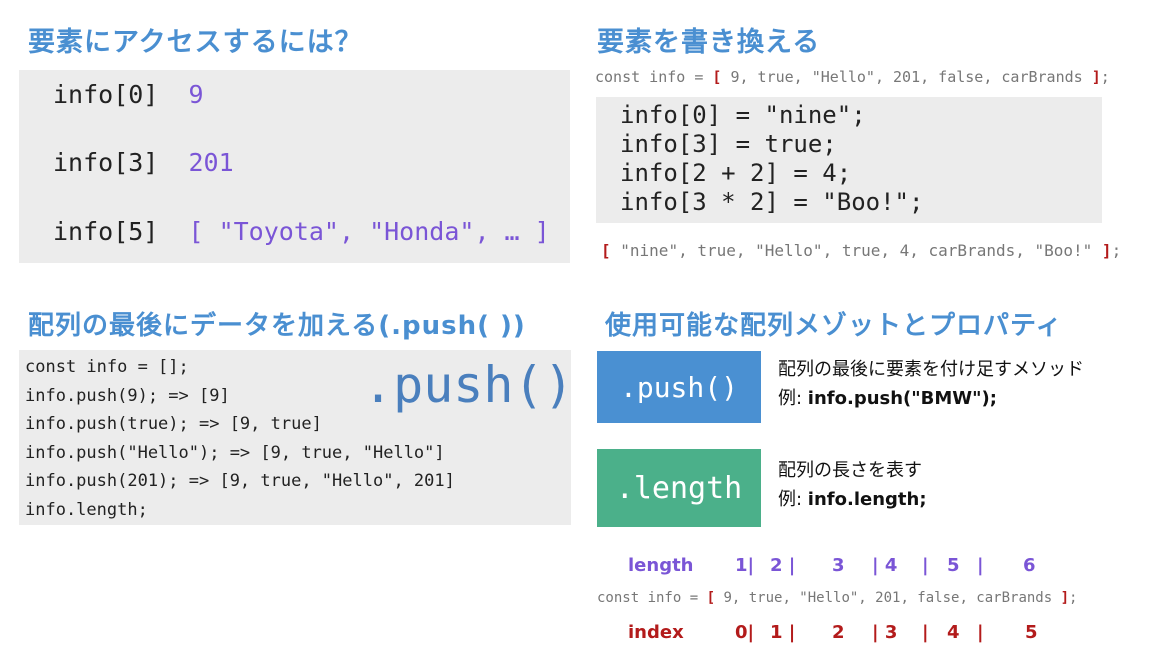  What do you see at coordinates (196, 94) in the screenshot?
I see `access-val-0: 9` at bounding box center [196, 94].